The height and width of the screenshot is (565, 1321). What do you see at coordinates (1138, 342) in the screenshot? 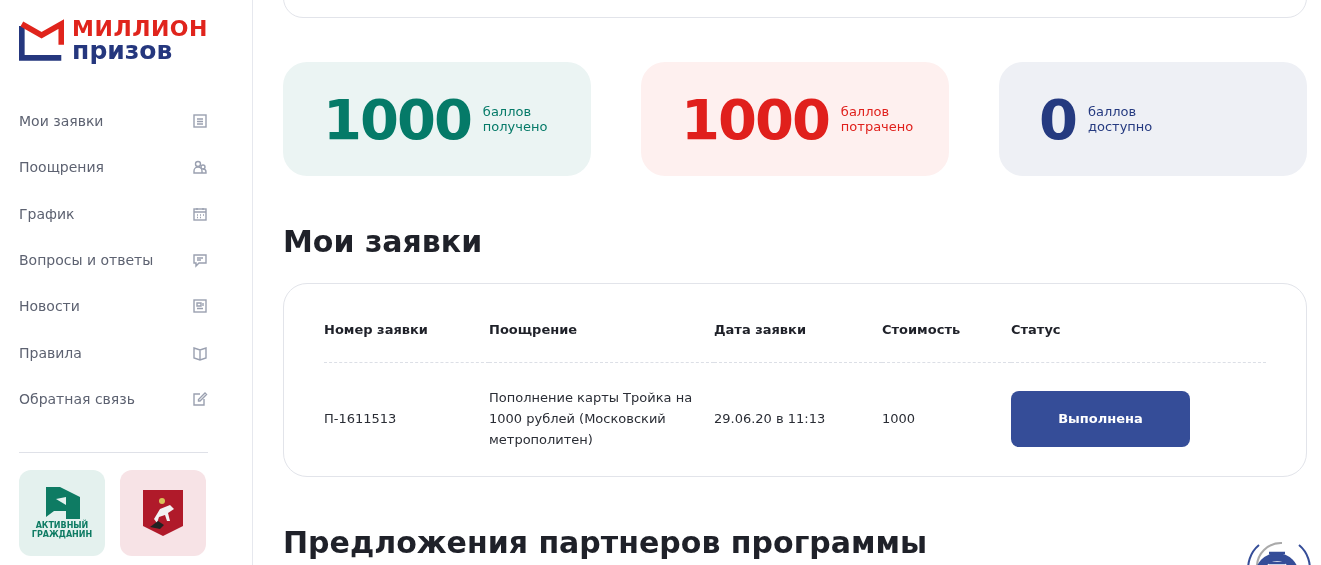
I see `column-header: Статус` at bounding box center [1138, 342].